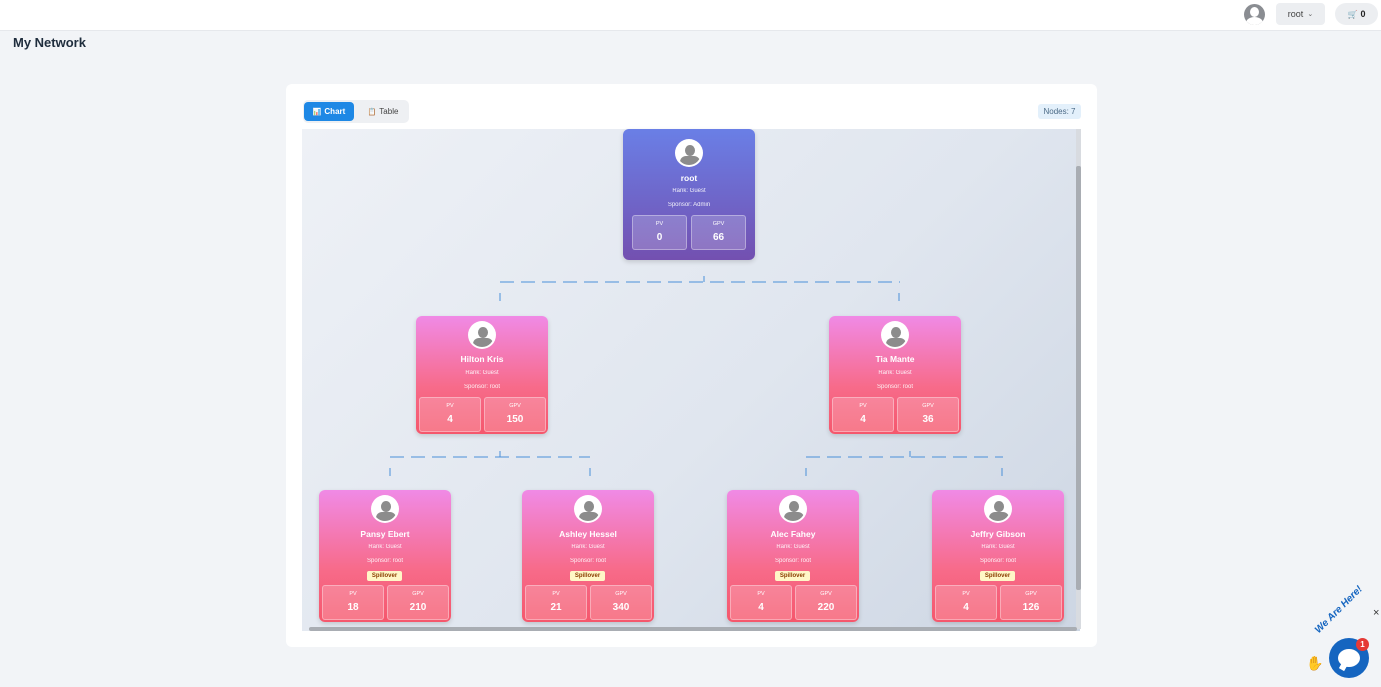 This screenshot has width=1381, height=687. I want to click on avatar-head-shape, so click(1254, 12).